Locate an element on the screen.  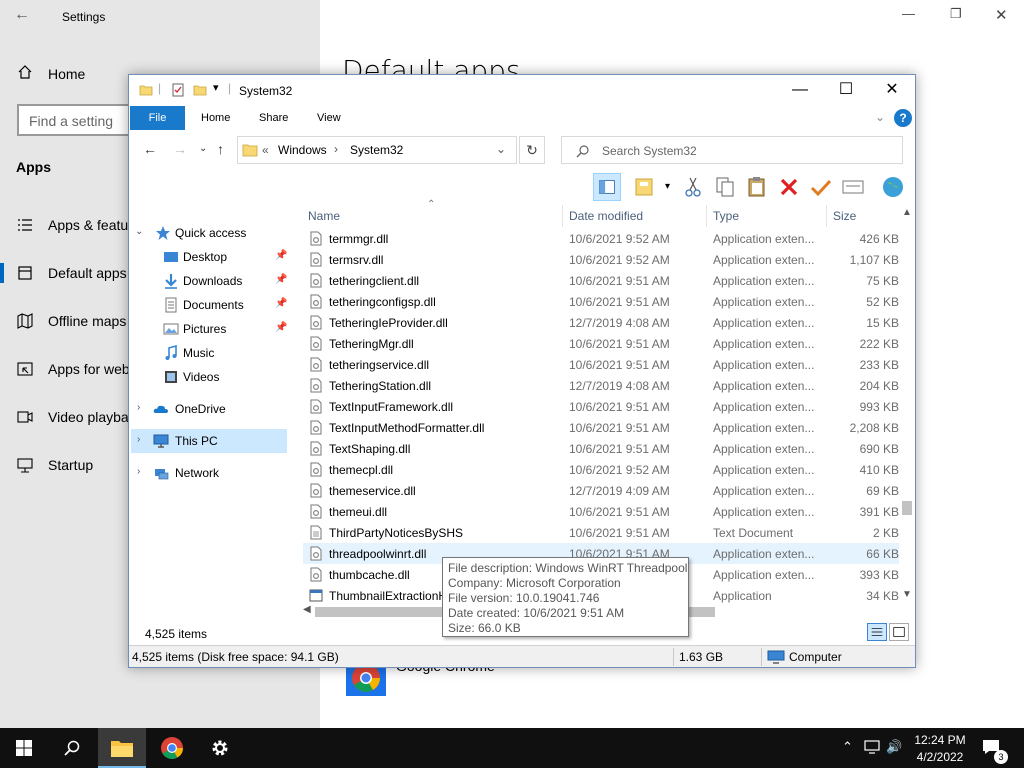
taskbar-settings is located at coordinates (220, 748).